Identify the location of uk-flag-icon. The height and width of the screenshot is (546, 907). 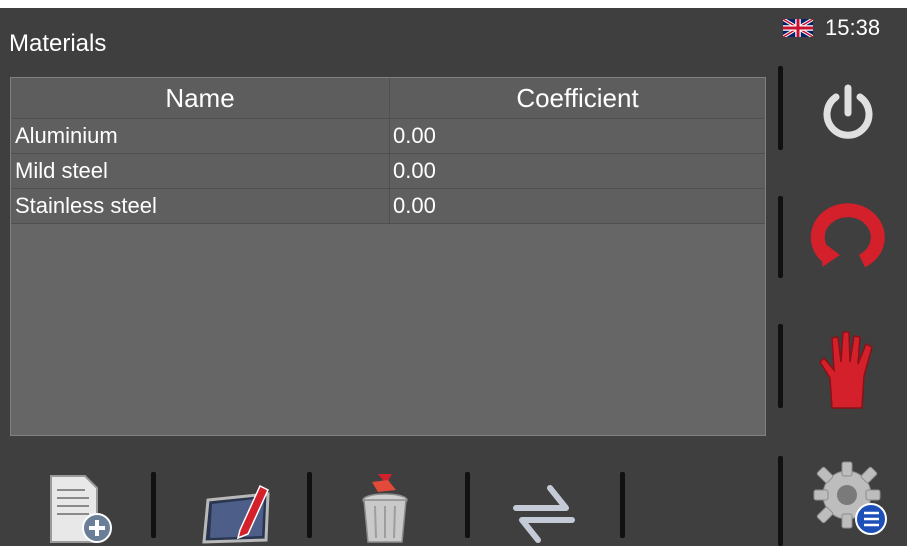
(798, 28).